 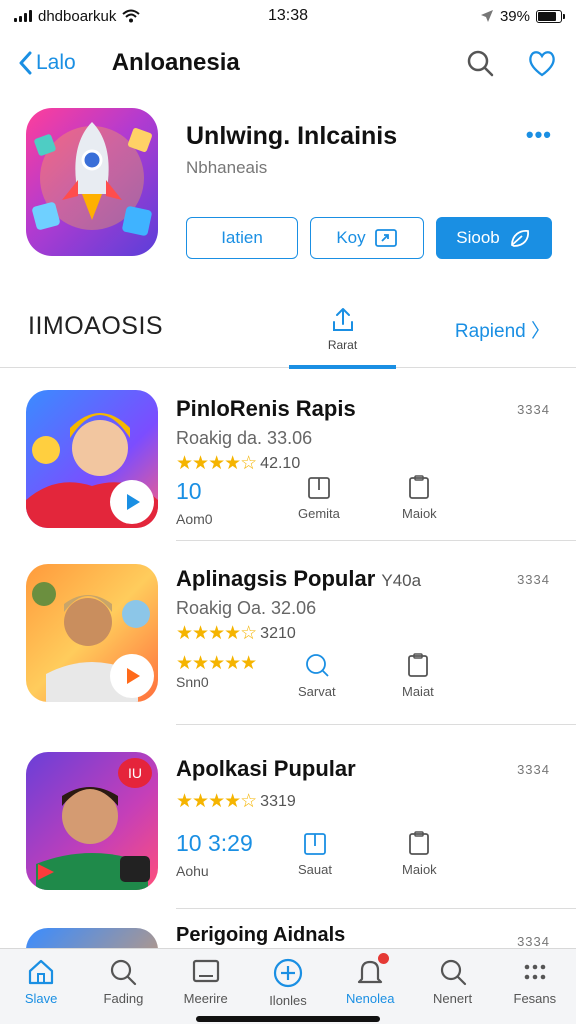 What do you see at coordinates (519, 238) in the screenshot?
I see `leaf-icon` at bounding box center [519, 238].